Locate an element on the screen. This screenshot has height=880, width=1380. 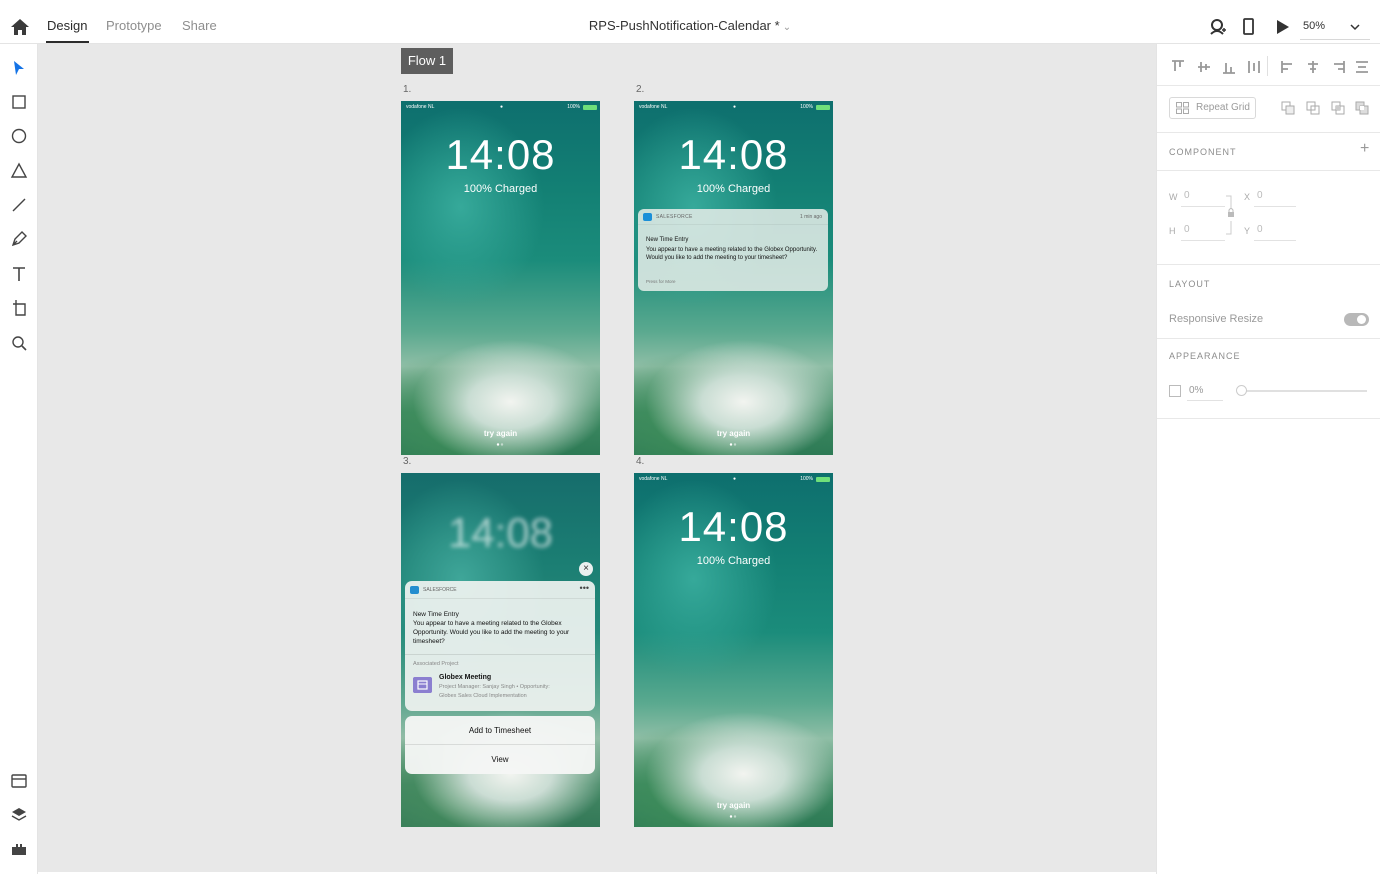
width-field: 0 is located at coordinates (1187, 195).